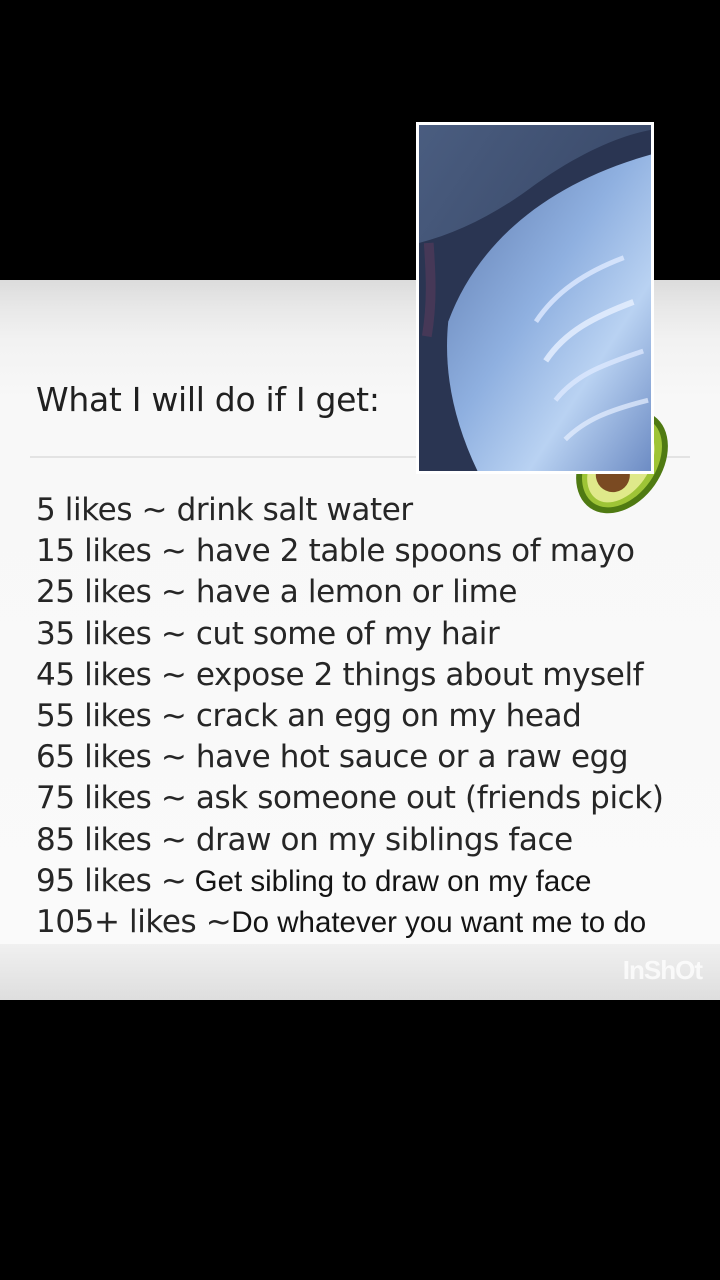 The image size is (720, 1280). Describe the element at coordinates (439, 922) in the screenshot. I see `action-text: Do whatever you want me to do` at that location.